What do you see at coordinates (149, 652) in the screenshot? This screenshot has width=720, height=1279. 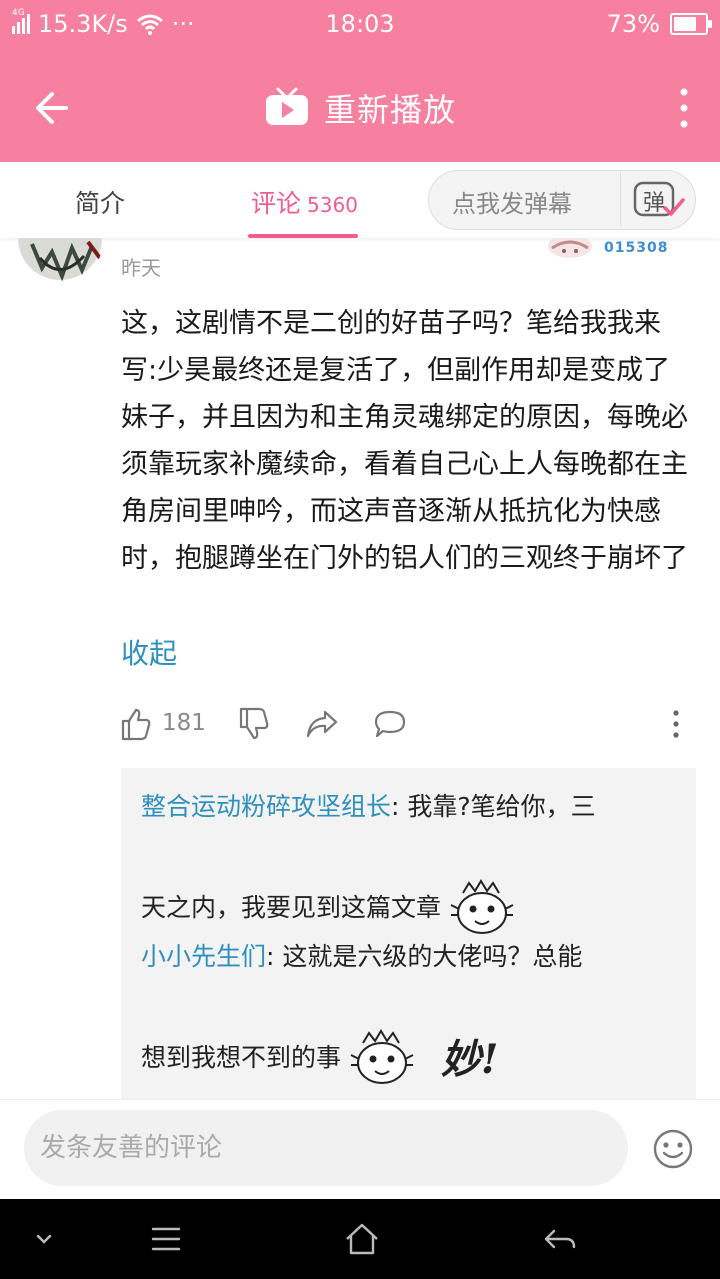 I see `collapse-link: 收起` at bounding box center [149, 652].